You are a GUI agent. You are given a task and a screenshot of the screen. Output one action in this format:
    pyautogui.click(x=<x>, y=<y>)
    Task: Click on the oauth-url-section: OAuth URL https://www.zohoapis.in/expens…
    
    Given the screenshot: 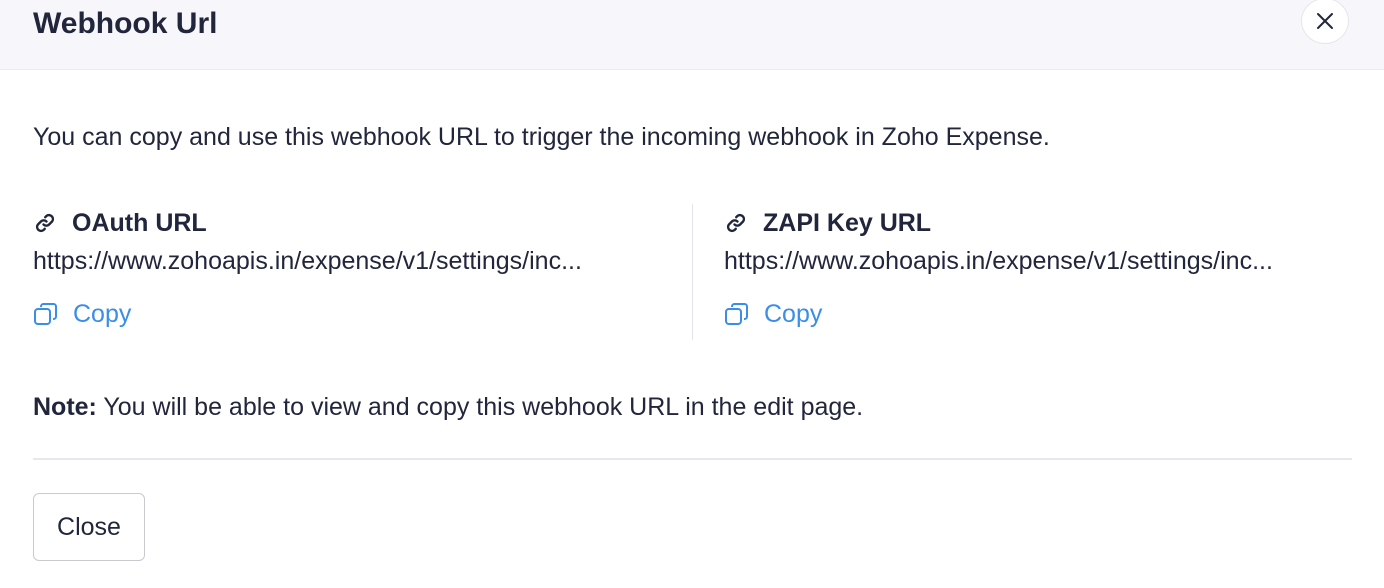 What is the action you would take?
    pyautogui.click(x=353, y=266)
    